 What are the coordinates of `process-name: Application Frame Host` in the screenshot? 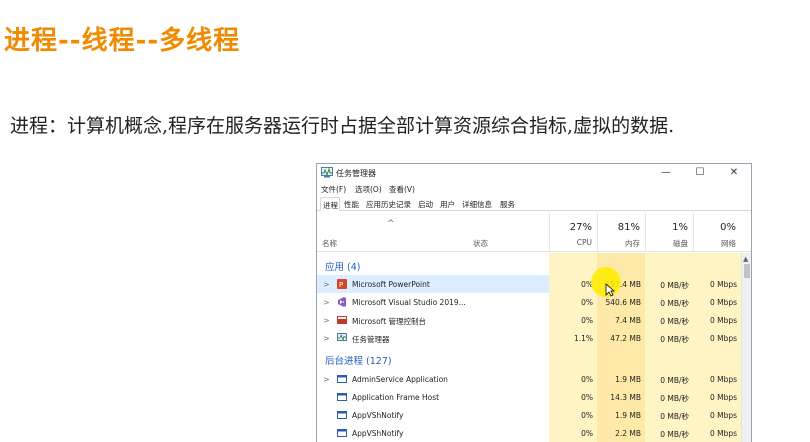 It's located at (396, 397).